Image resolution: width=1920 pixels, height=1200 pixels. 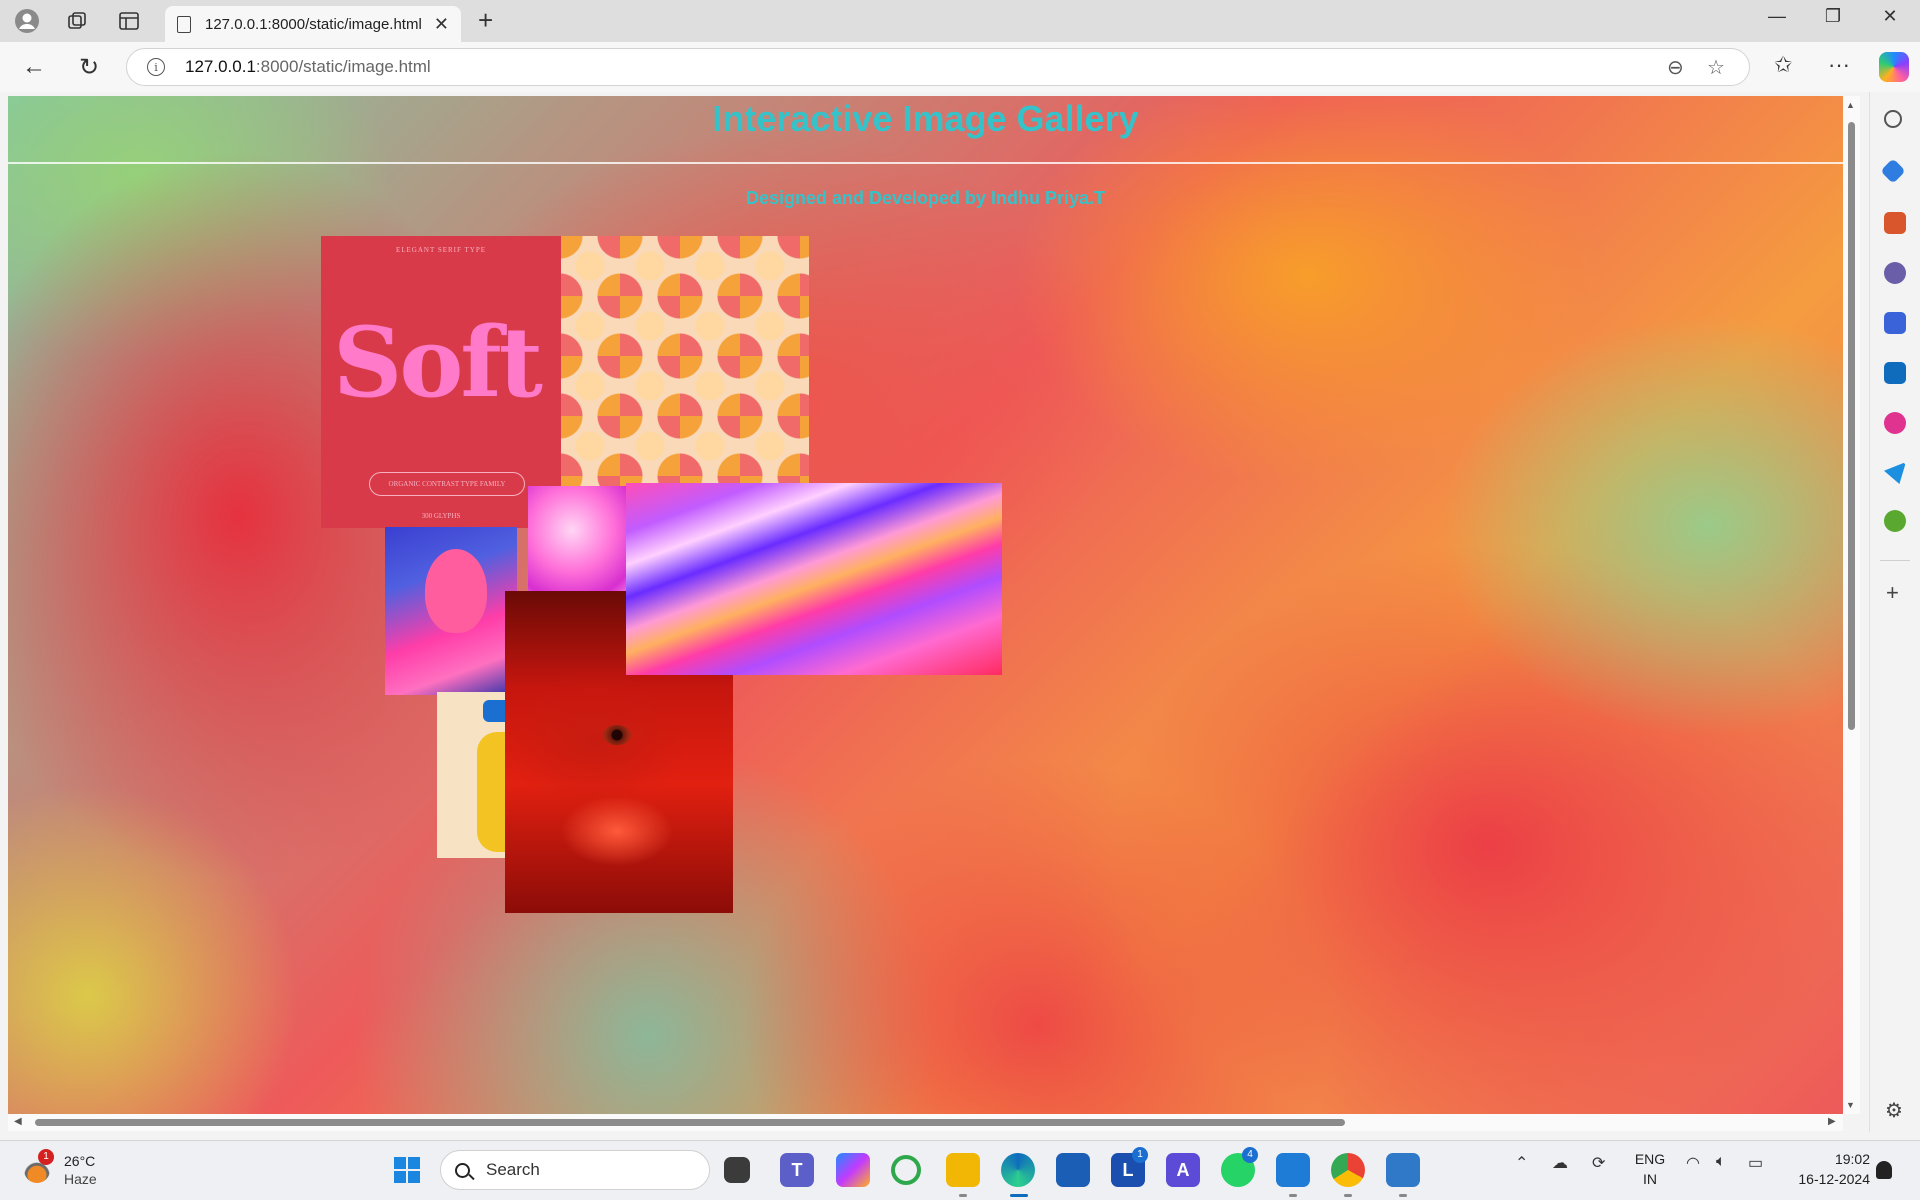 I want to click on close-window-button: ✕, so click(x=1890, y=16).